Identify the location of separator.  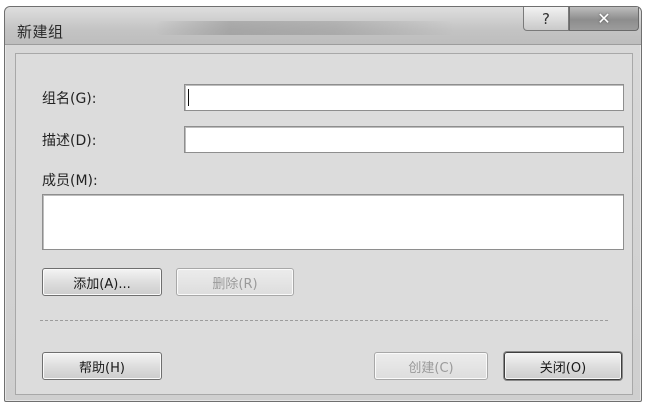
(324, 320).